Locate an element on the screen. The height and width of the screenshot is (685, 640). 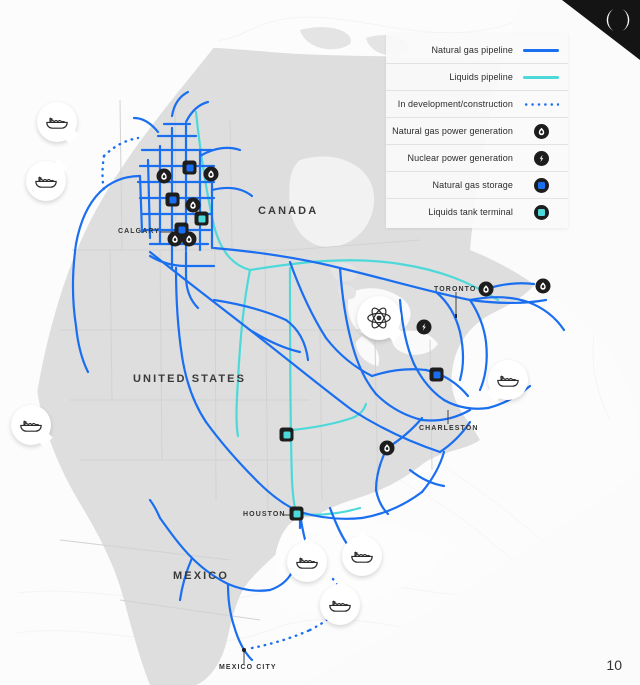
legend-row-natural-gas-power: Natural gas power generation is located at coordinates (477, 131).